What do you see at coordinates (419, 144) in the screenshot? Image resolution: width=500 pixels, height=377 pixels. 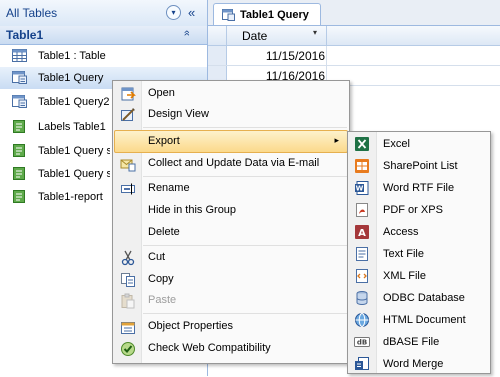 I see `export-excel: Excel` at bounding box center [419, 144].